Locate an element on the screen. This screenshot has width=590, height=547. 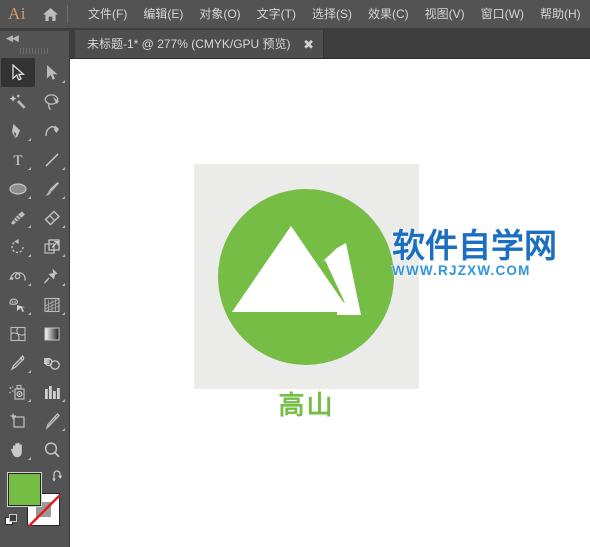
fill-swatch is located at coordinates (24, 489).